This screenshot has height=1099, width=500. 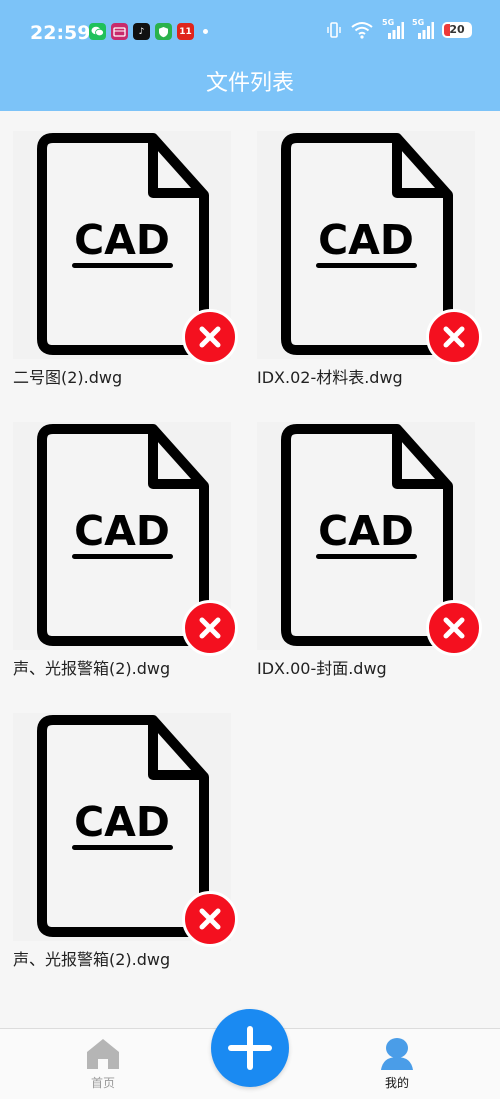 I want to click on calendar-app-icon, so click(x=119, y=31).